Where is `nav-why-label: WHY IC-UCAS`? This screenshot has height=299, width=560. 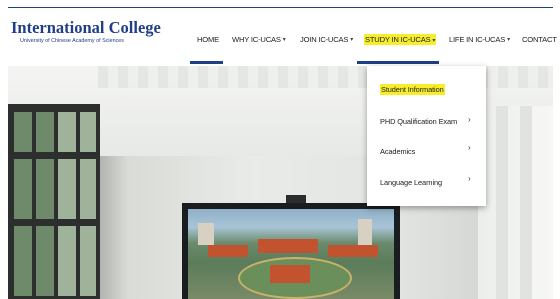
nav-why-label: WHY IC-UCAS is located at coordinates (256, 39).